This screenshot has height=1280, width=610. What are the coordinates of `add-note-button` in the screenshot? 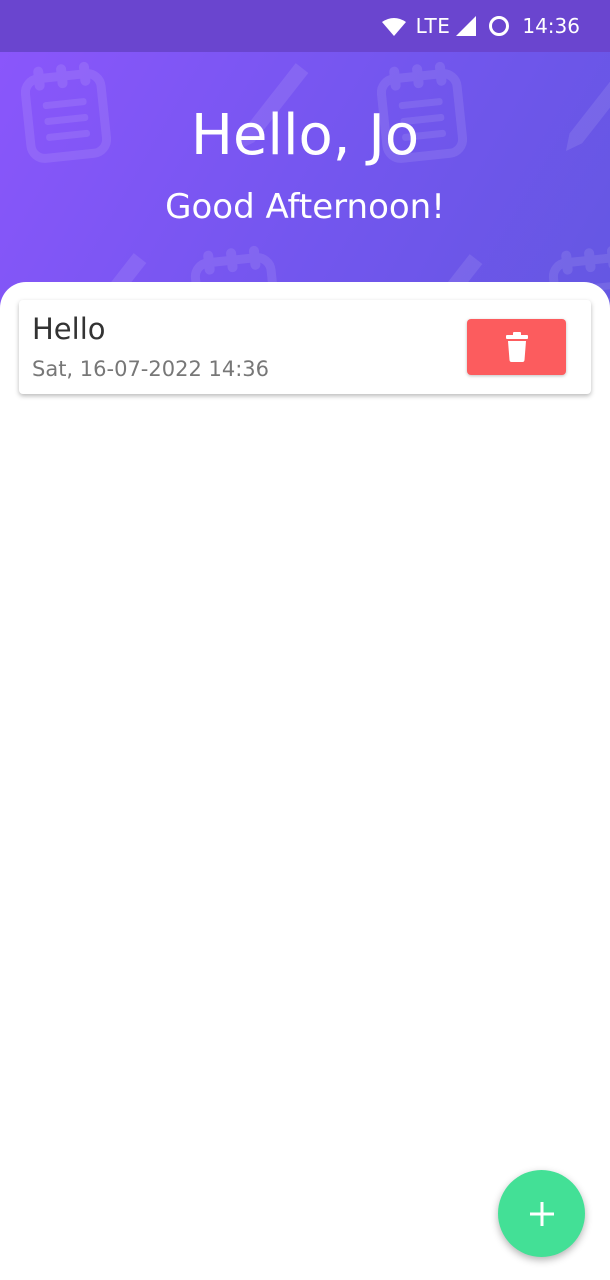 It's located at (541, 1213).